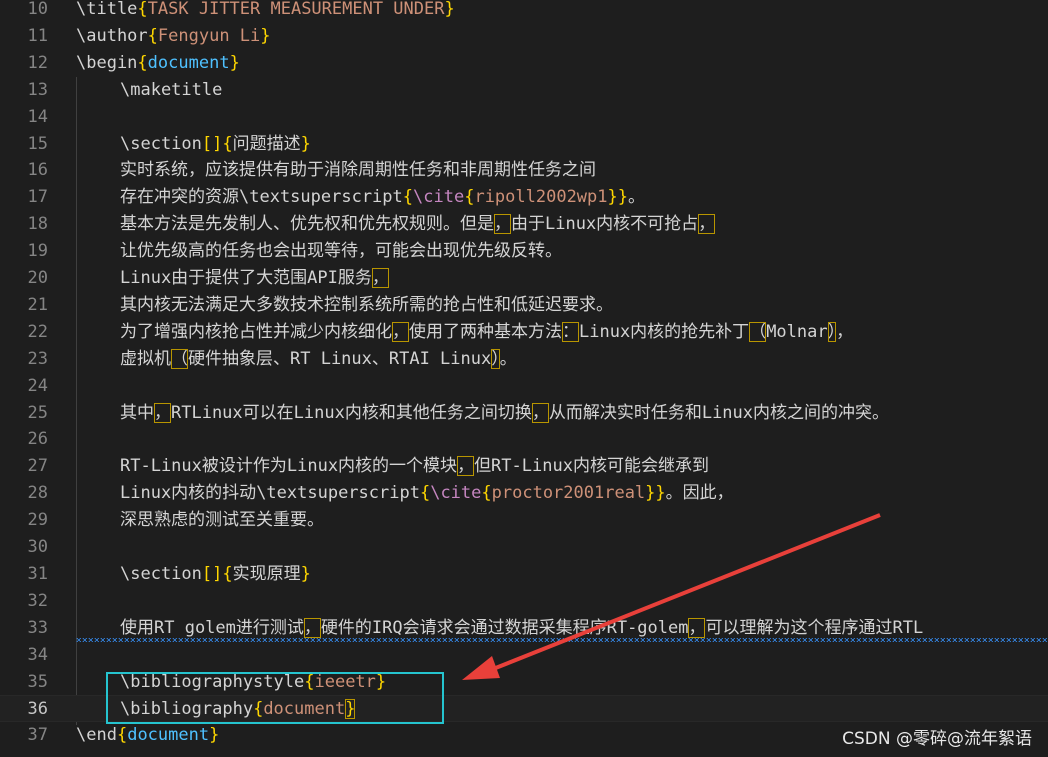 This screenshot has width=1048, height=757. I want to click on annotation-arrow, so click(671, 596).